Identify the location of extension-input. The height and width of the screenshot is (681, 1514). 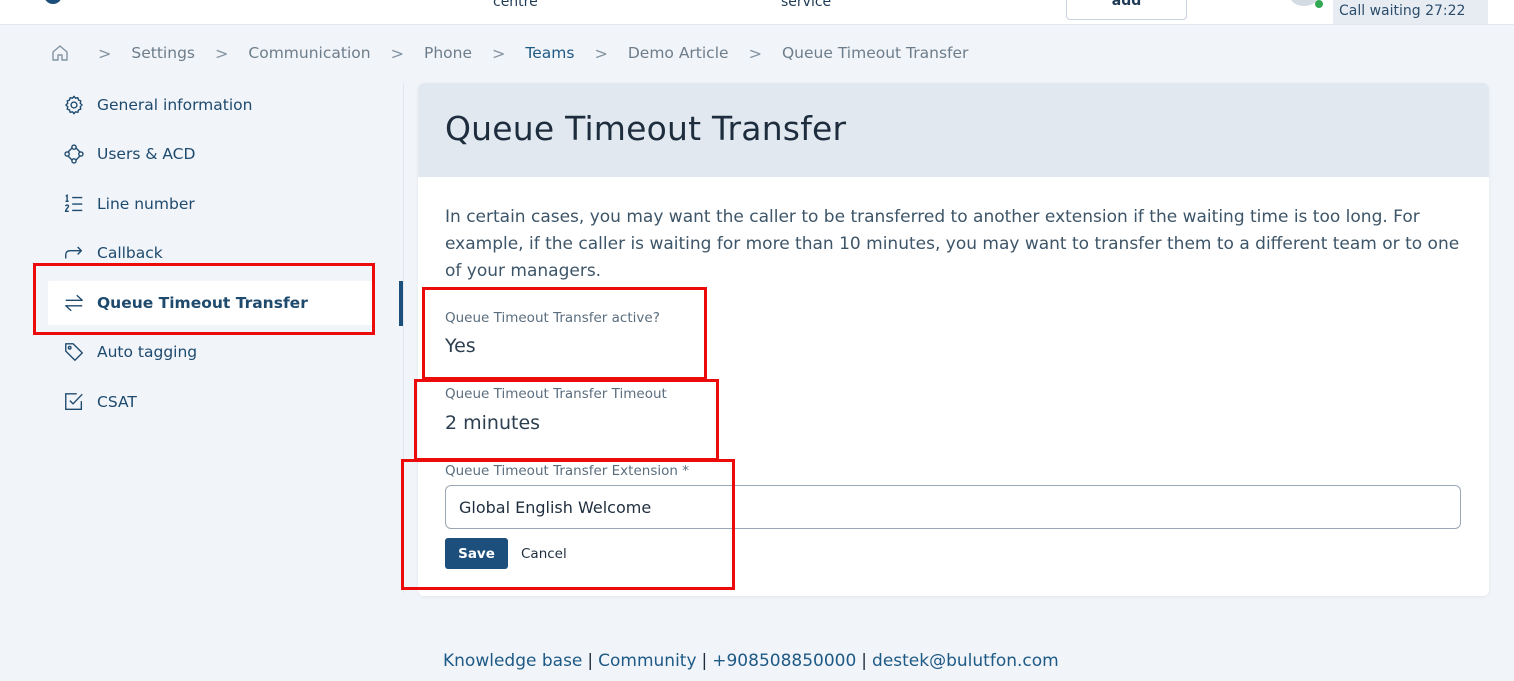
(953, 507).